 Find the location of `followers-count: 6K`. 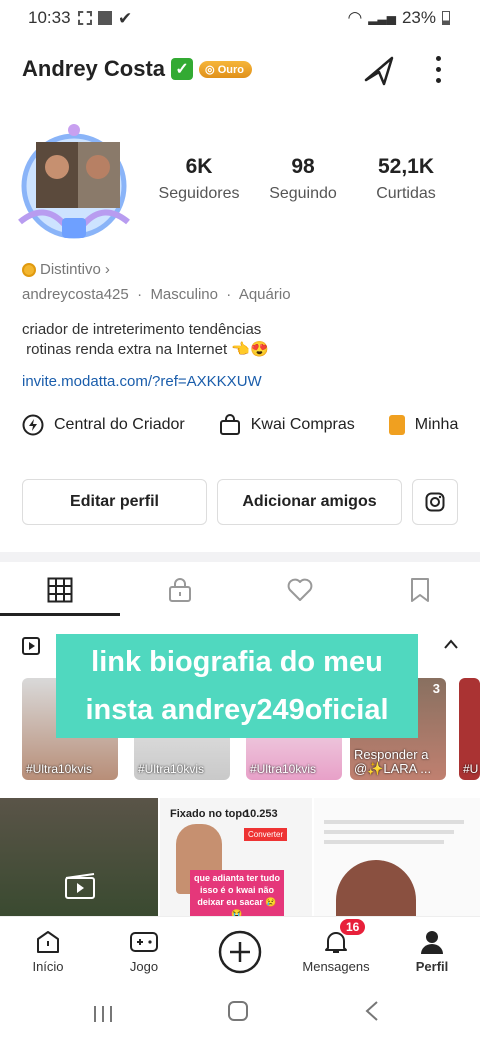

followers-count: 6K is located at coordinates (199, 166).